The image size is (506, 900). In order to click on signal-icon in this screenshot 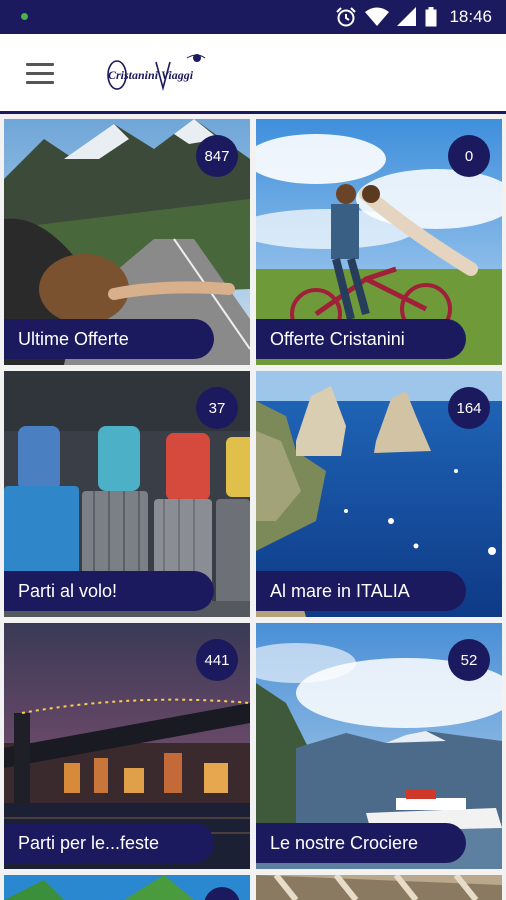, I will do `click(407, 16)`.